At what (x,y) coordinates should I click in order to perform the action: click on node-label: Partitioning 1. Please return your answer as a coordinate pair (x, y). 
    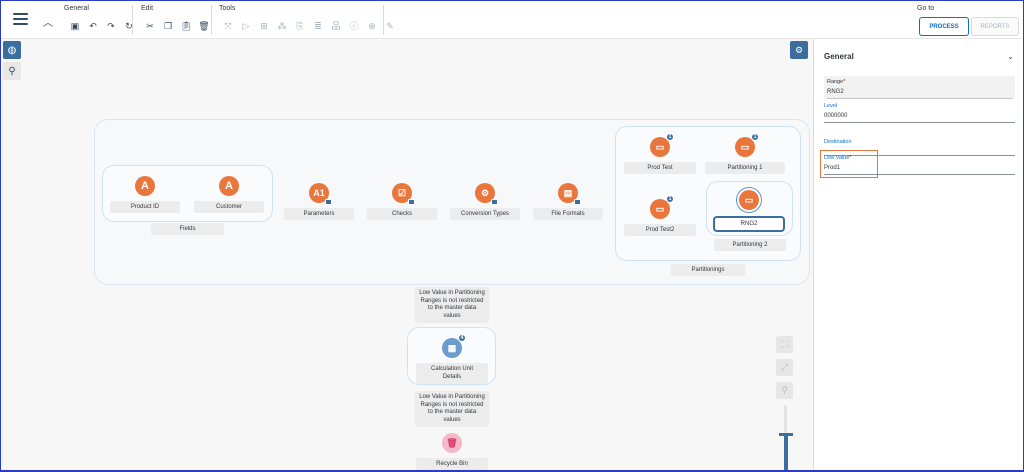
    Looking at the image, I should click on (745, 168).